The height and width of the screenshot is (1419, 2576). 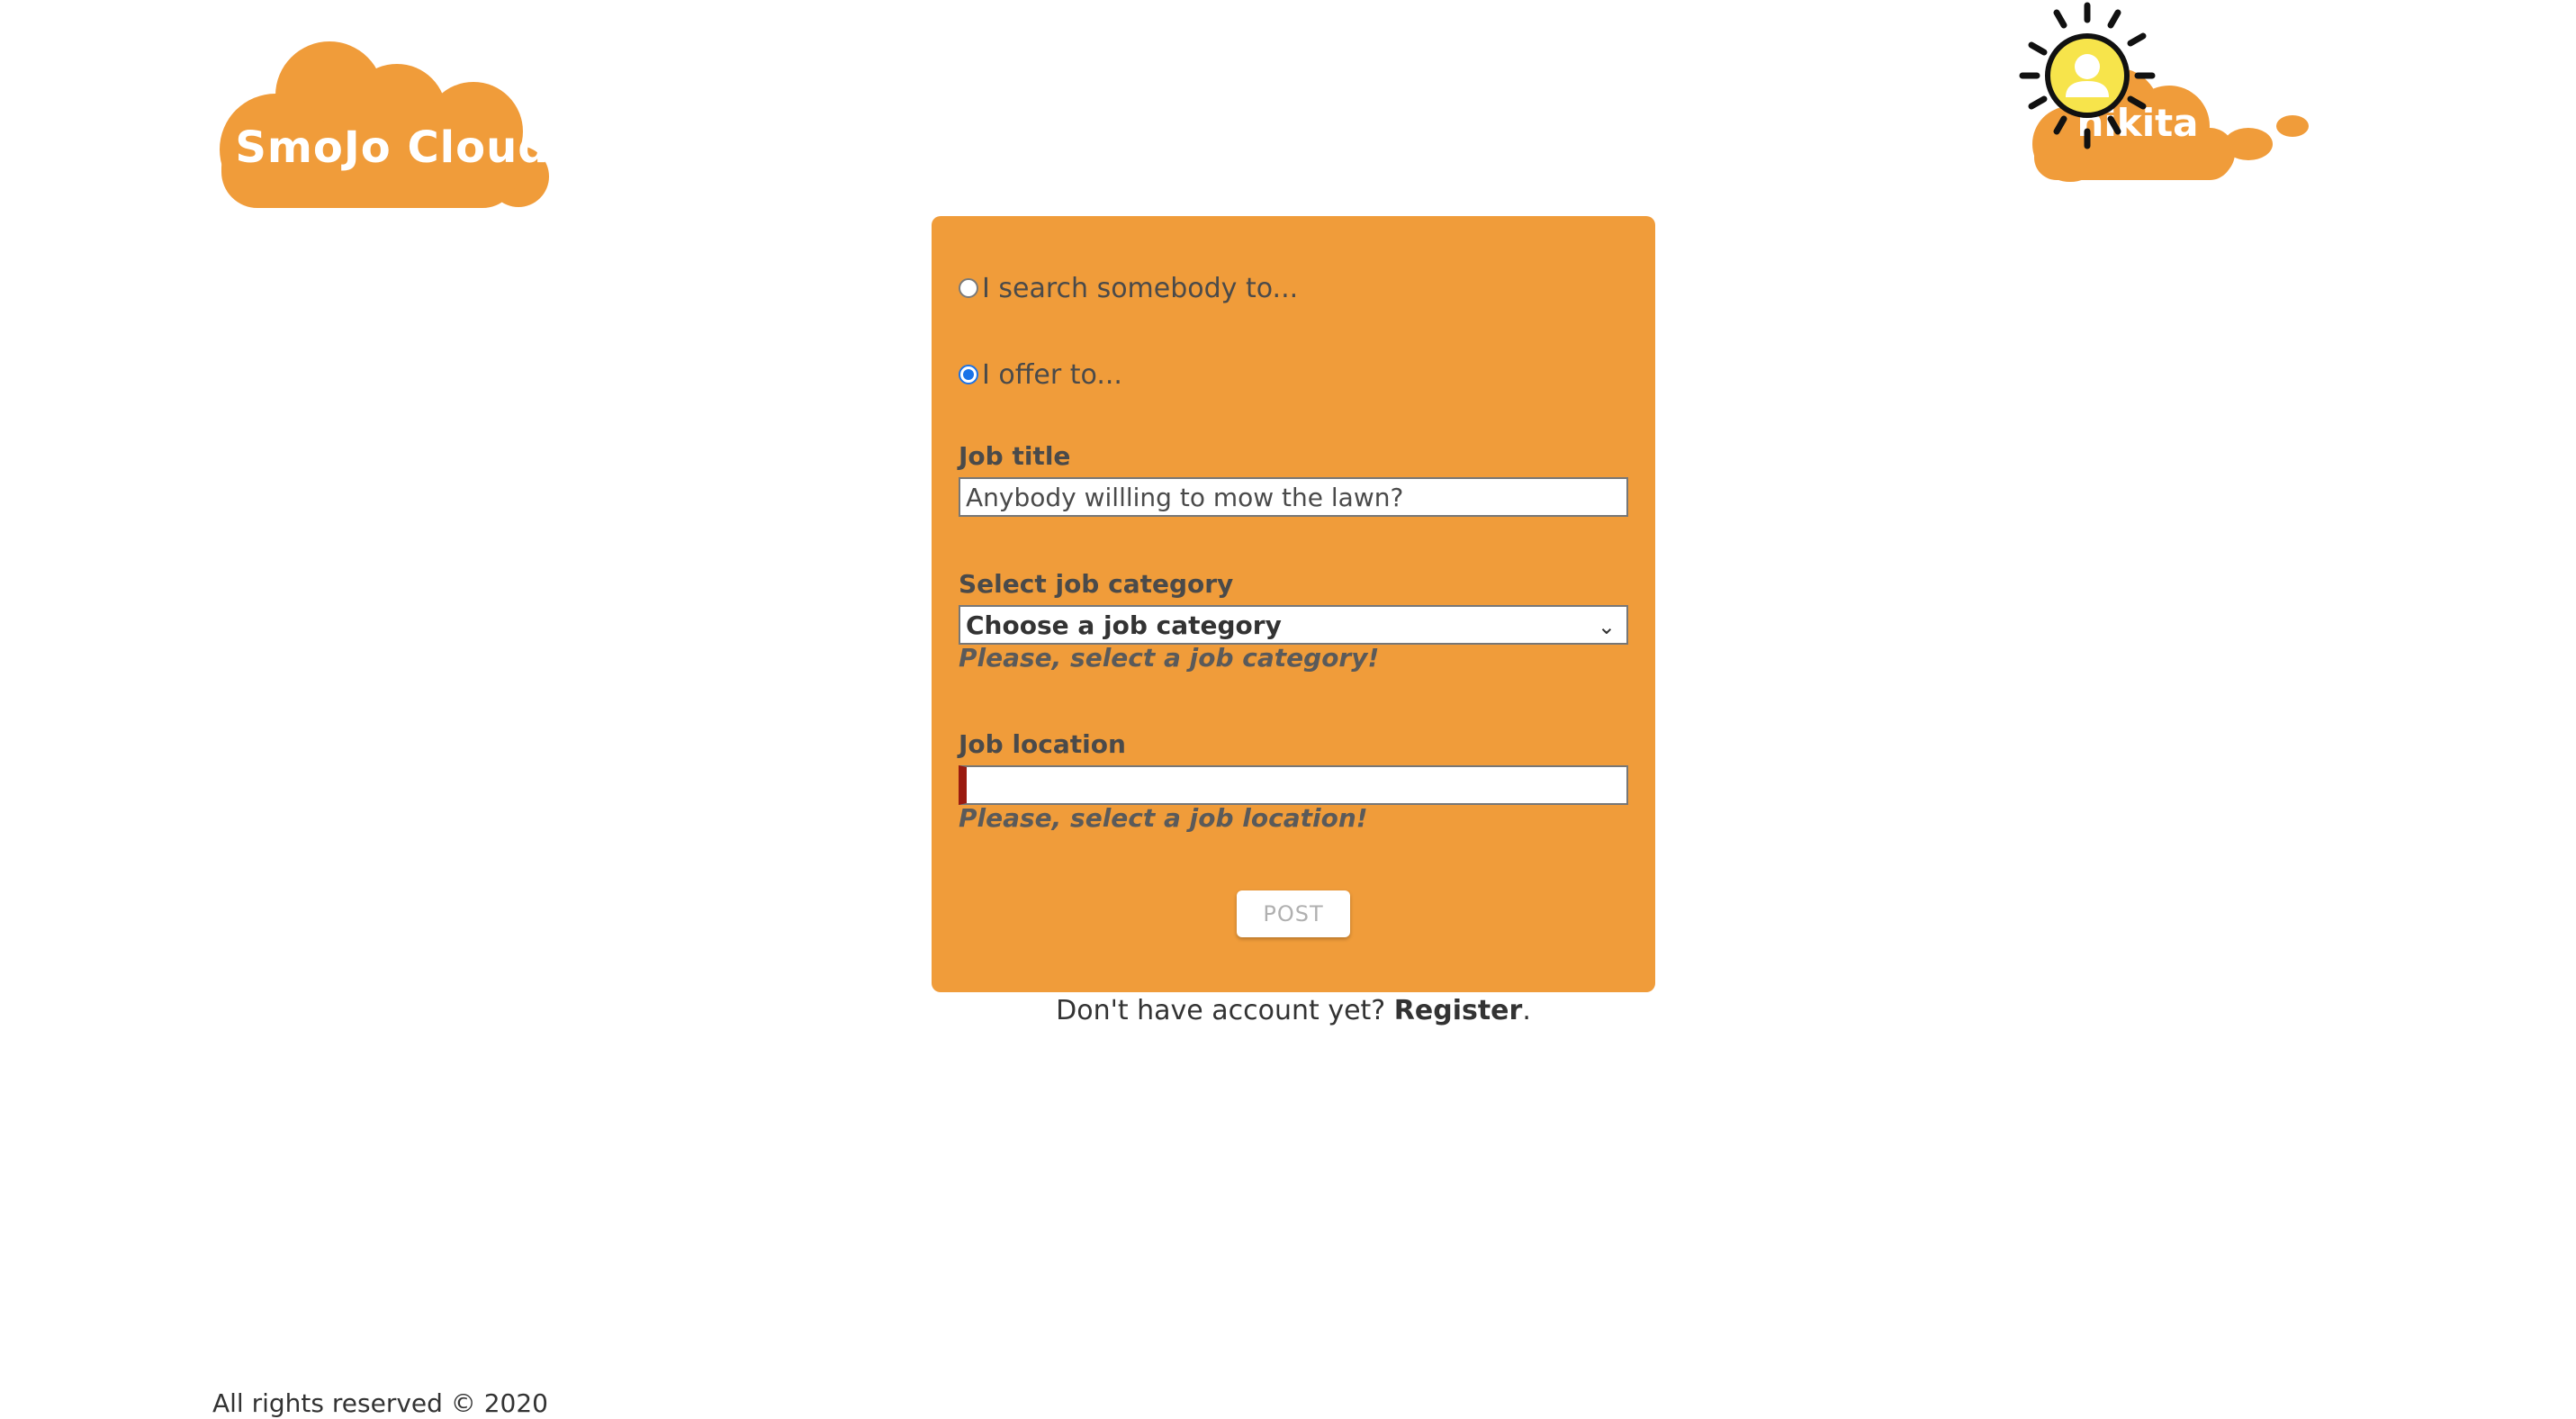 What do you see at coordinates (1015, 456) in the screenshot?
I see `job-title-label: Job title` at bounding box center [1015, 456].